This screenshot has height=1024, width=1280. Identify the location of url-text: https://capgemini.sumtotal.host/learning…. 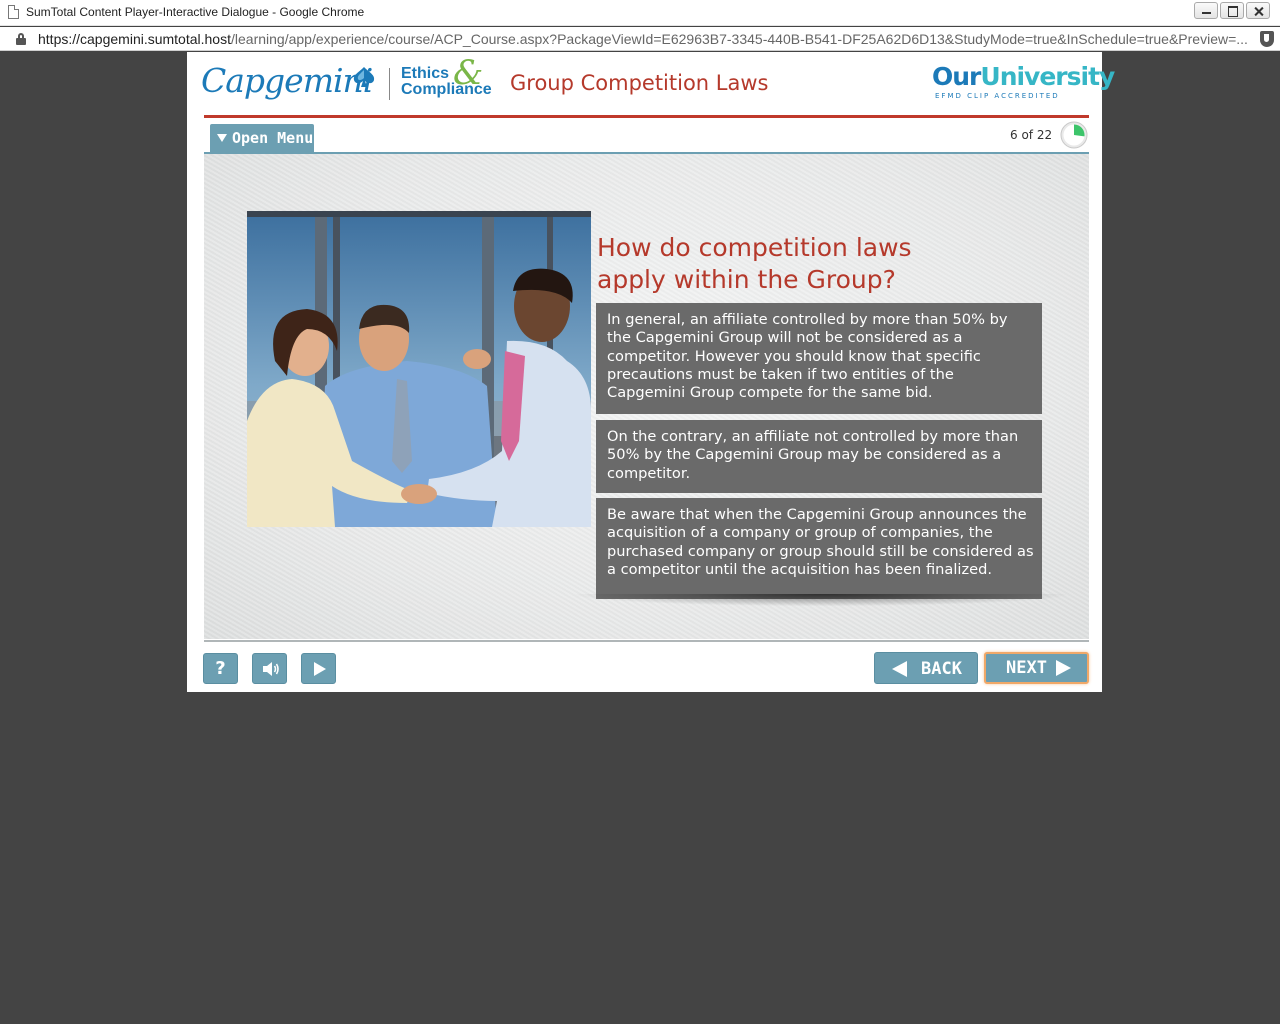
(643, 39).